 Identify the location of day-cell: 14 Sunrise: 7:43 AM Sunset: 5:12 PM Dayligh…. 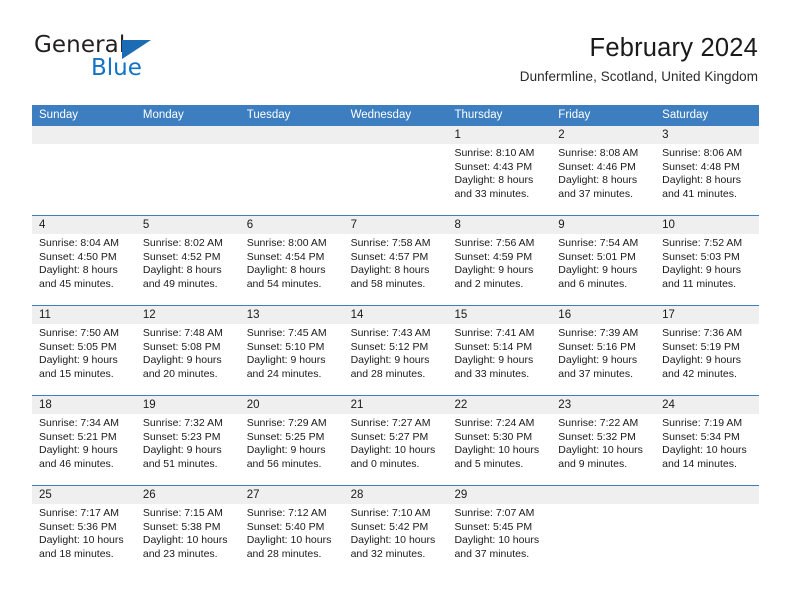
(395, 350).